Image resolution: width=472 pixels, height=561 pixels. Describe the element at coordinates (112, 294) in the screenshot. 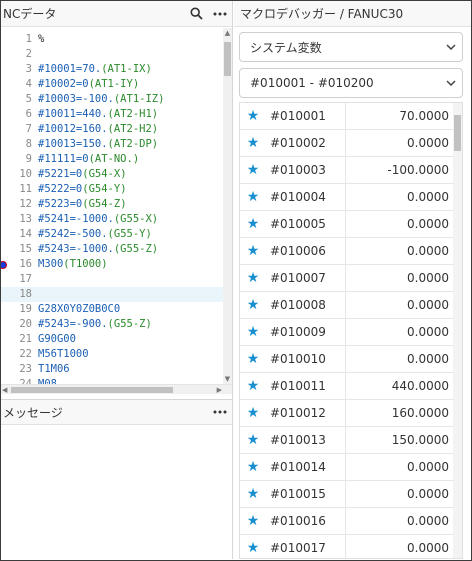

I see `code-line: 18` at that location.